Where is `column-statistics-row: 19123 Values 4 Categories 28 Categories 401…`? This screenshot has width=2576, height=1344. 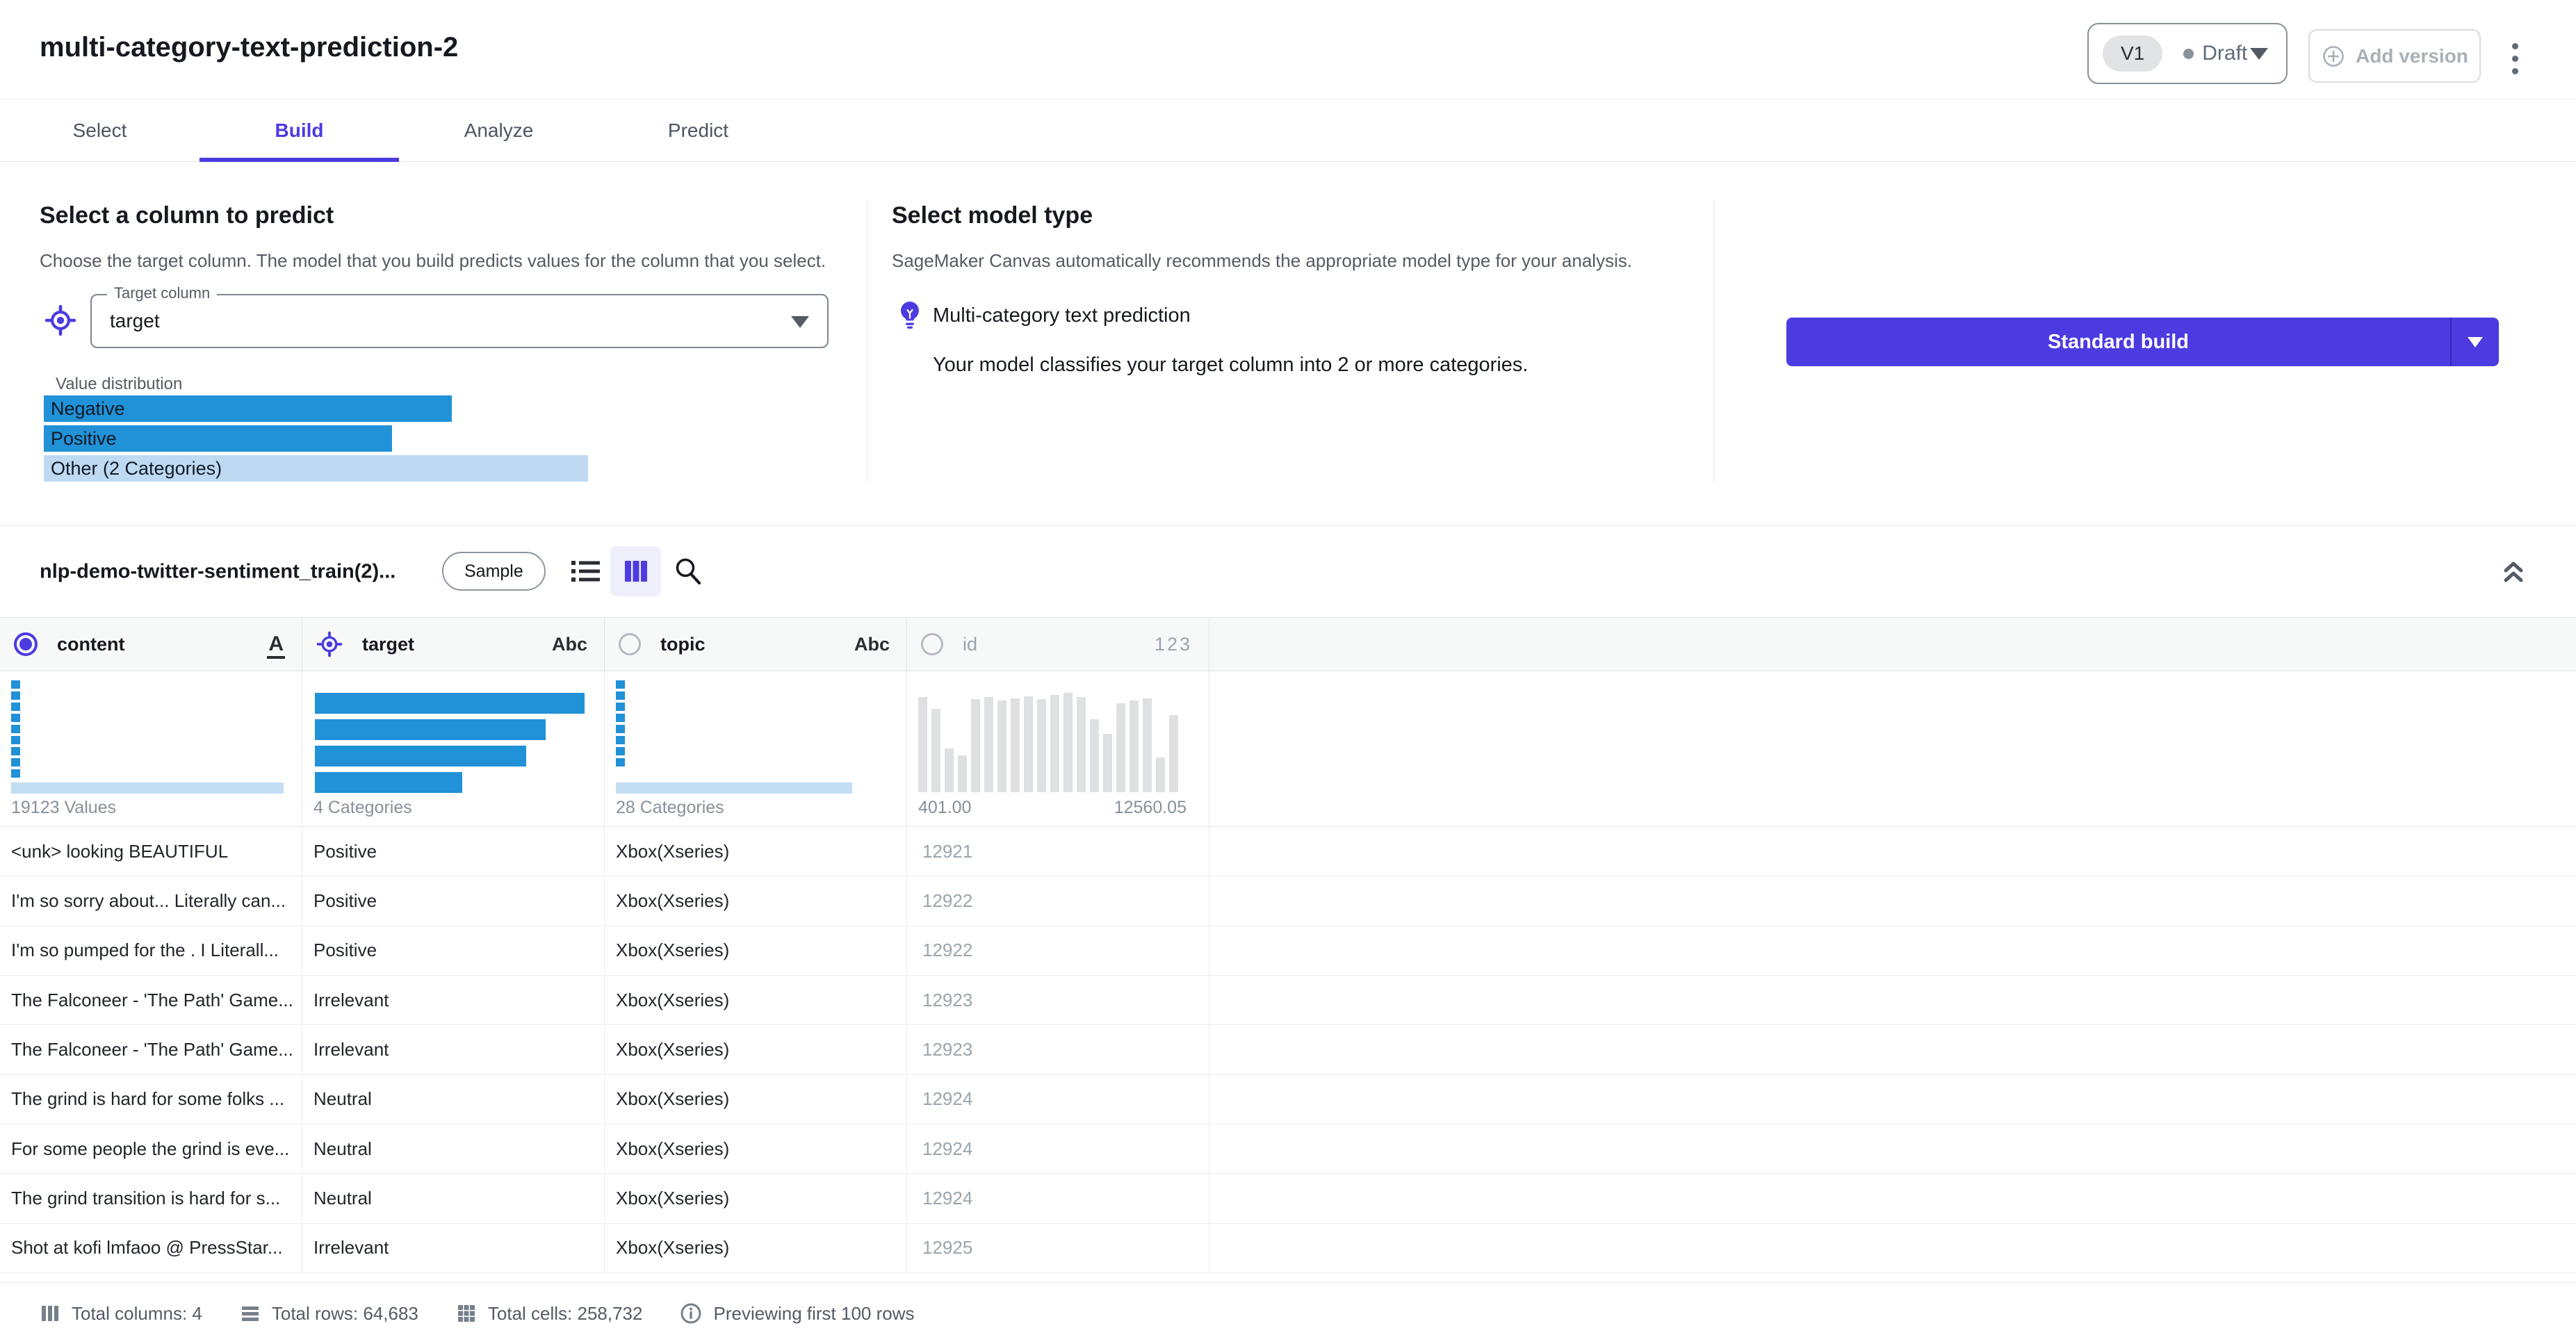 column-statistics-row: 19123 Values 4 Categories 28 Categories 401… is located at coordinates (1288, 749).